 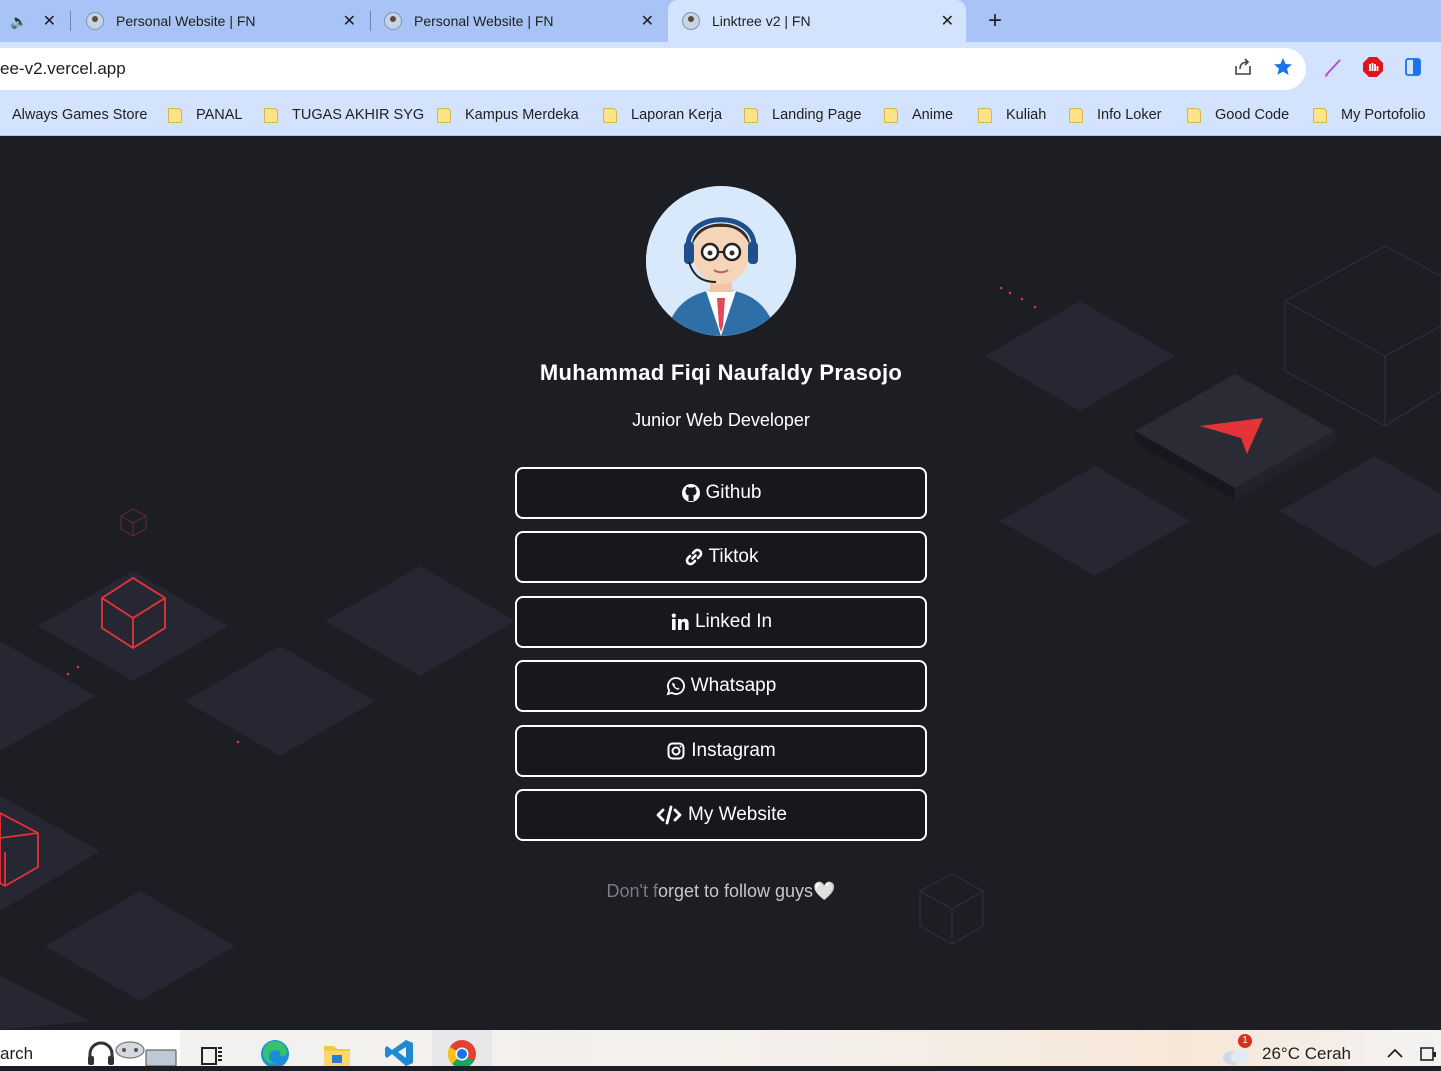 I want to click on my-website-link-label: My Website, so click(x=737, y=814).